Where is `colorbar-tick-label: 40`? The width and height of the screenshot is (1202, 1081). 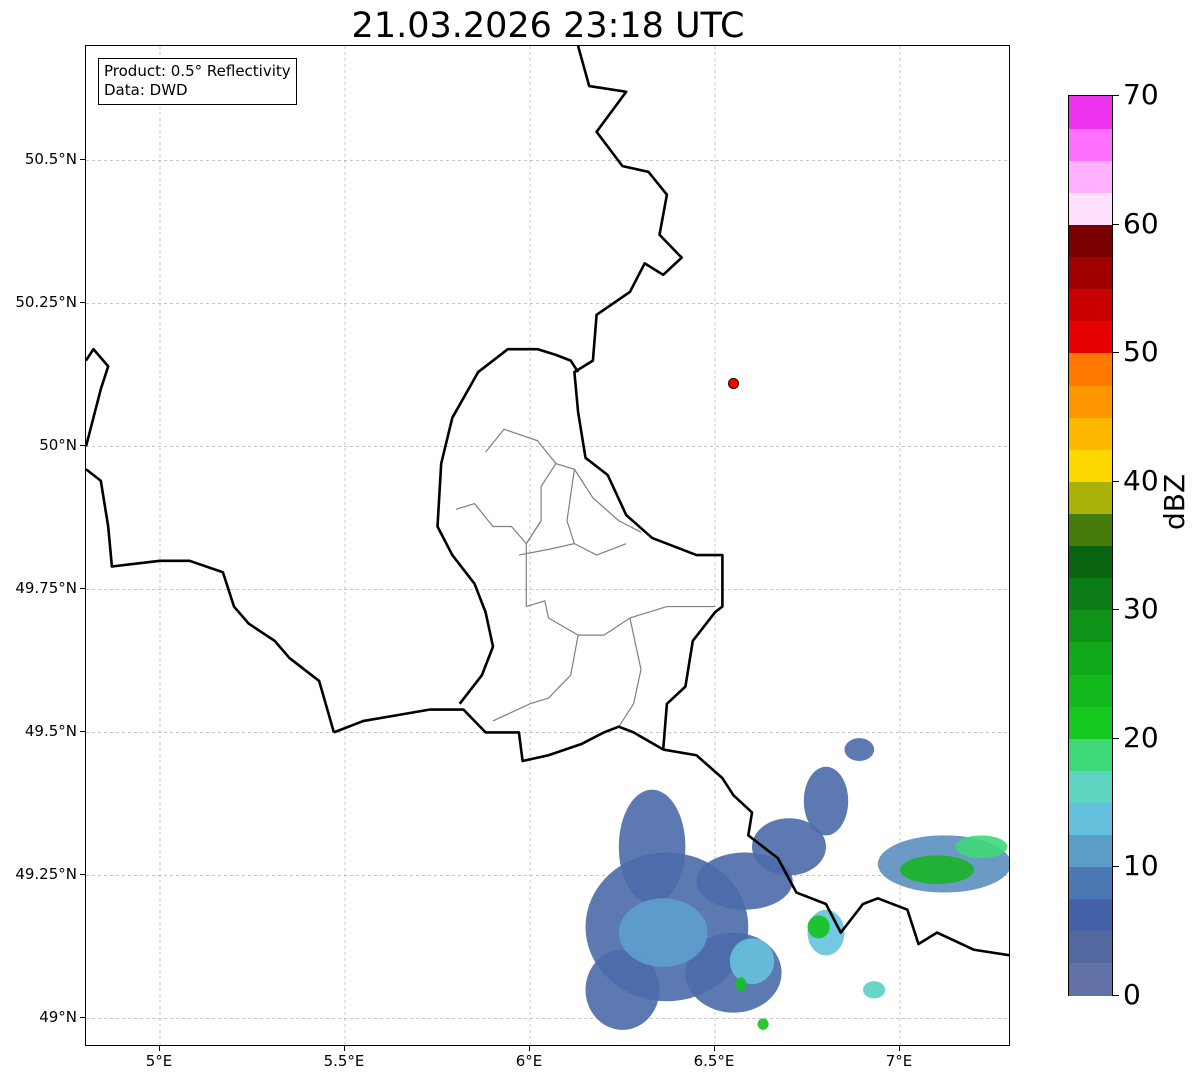
colorbar-tick-label: 40 is located at coordinates (1141, 480).